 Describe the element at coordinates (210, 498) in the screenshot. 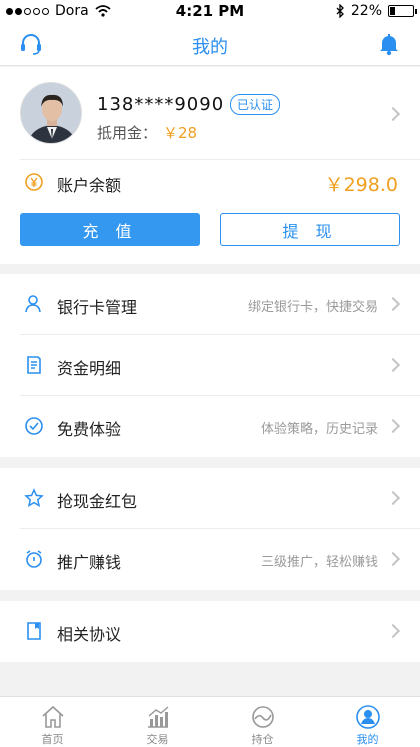

I see `menu-item-red-packet: 抢现金红包` at that location.